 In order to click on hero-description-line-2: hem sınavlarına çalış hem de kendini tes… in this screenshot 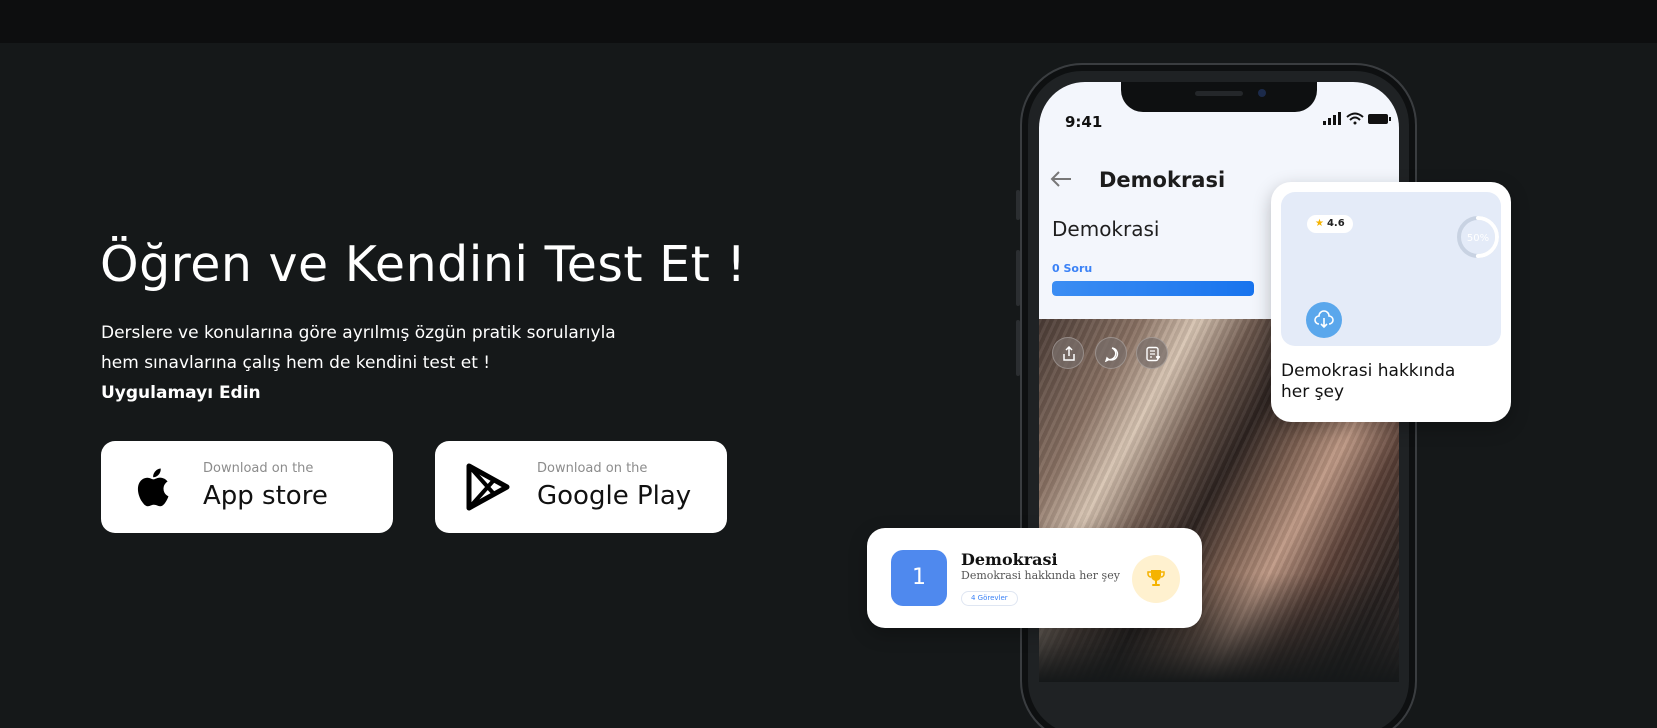, I will do `click(296, 363)`.